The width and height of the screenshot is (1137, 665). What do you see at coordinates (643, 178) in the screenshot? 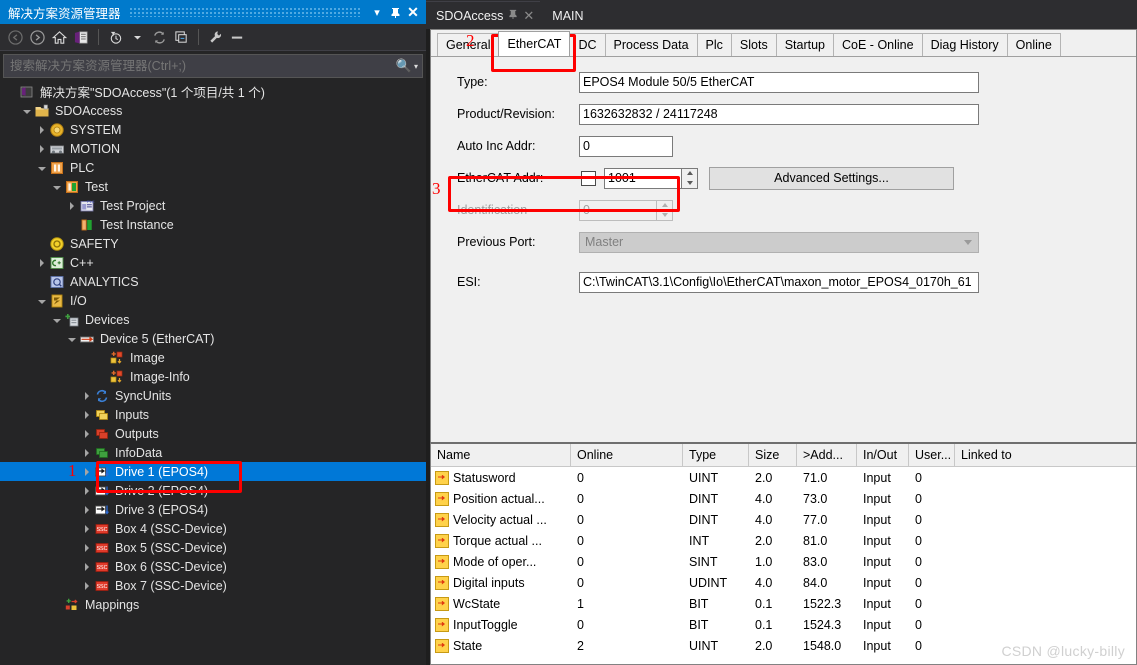
I see `ethercat-addr-field: 1001` at bounding box center [643, 178].